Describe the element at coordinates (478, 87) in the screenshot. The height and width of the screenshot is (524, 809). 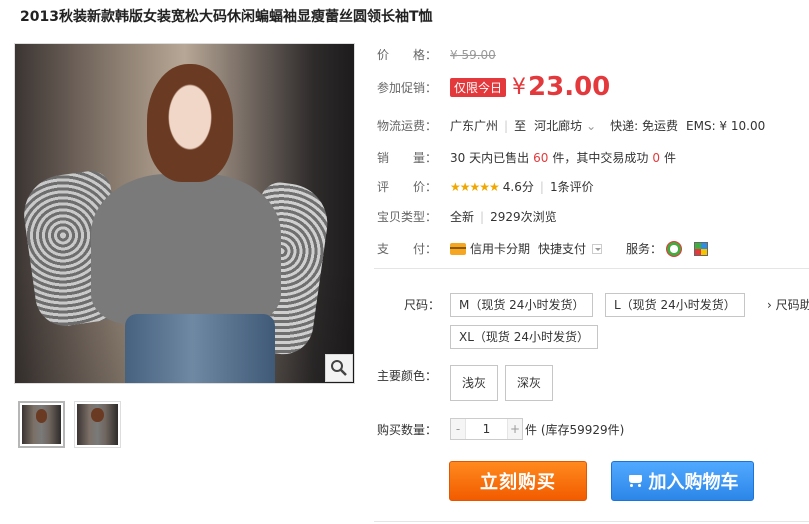
I see `promo-tag: 仅限今日` at that location.